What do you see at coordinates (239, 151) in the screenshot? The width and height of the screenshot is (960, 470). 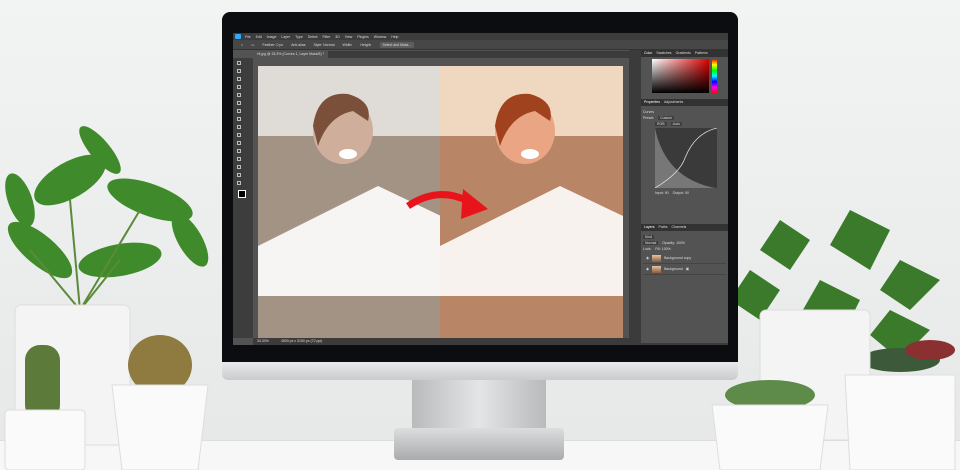 I see `gradient-tool-icon` at bounding box center [239, 151].